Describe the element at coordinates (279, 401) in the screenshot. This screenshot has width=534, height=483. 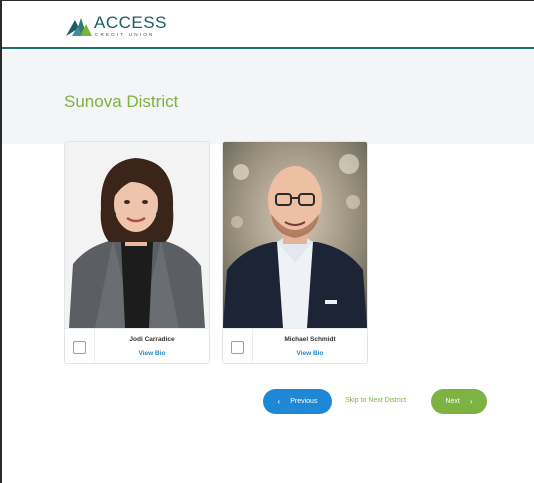
I see `chevron-left-icon: ‹` at that location.